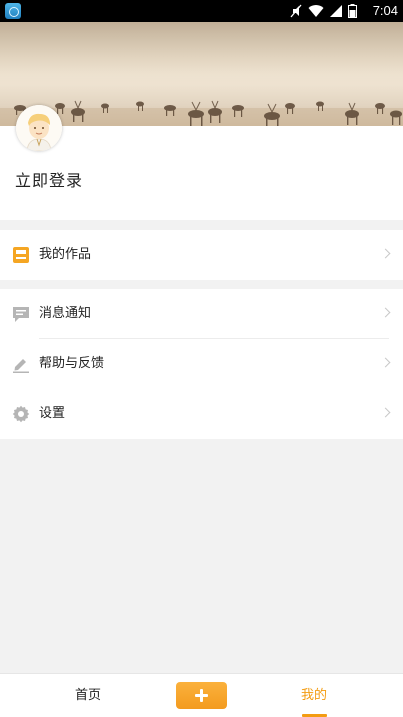  What do you see at coordinates (316, 10) in the screenshot?
I see `wifi-icon` at bounding box center [316, 10].